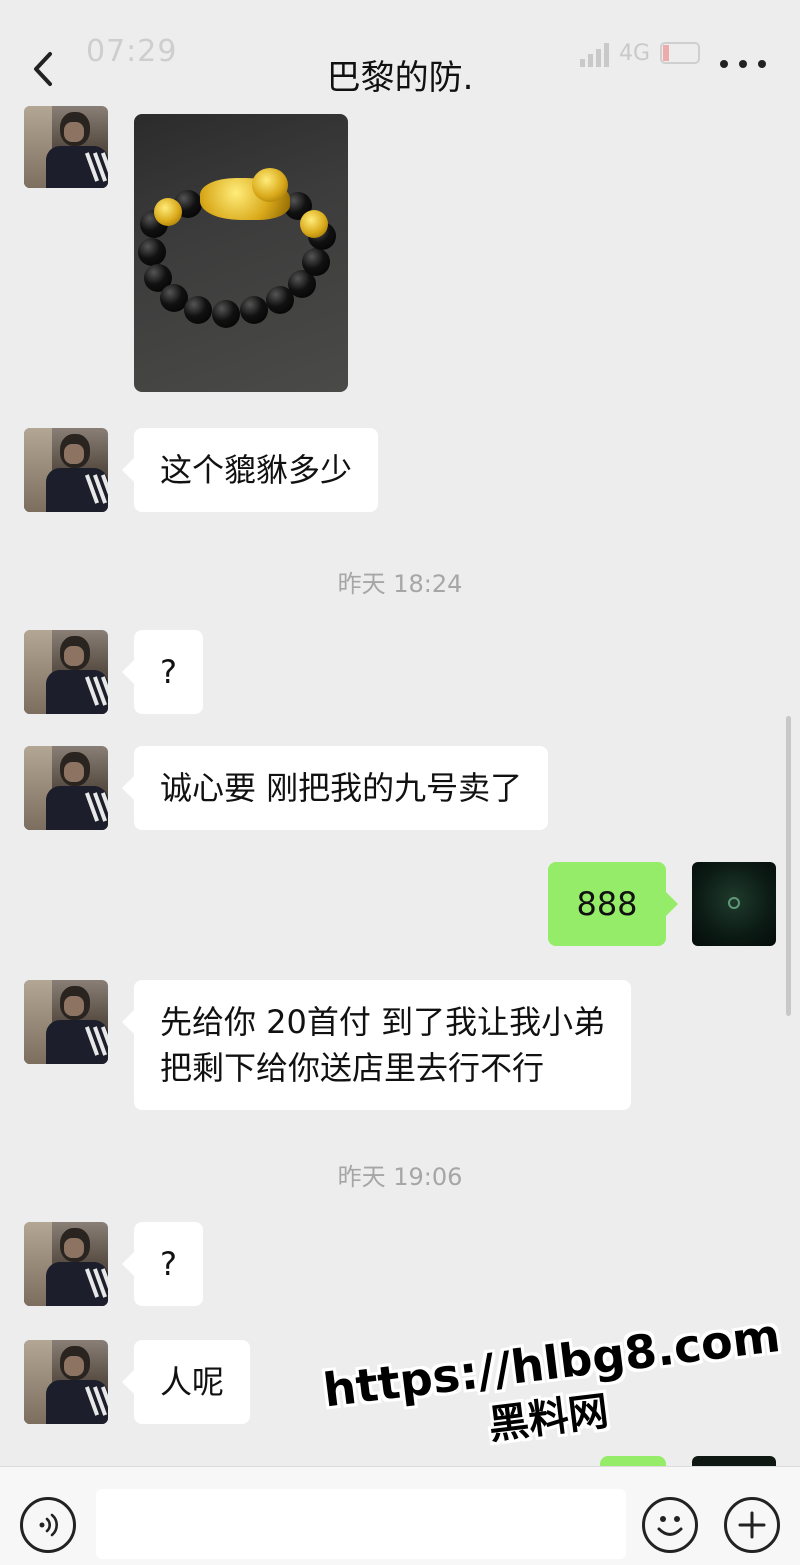 The image size is (800, 1565). I want to click on message-bubble: 诚心要 刚把我的九号卖了, so click(335, 788).